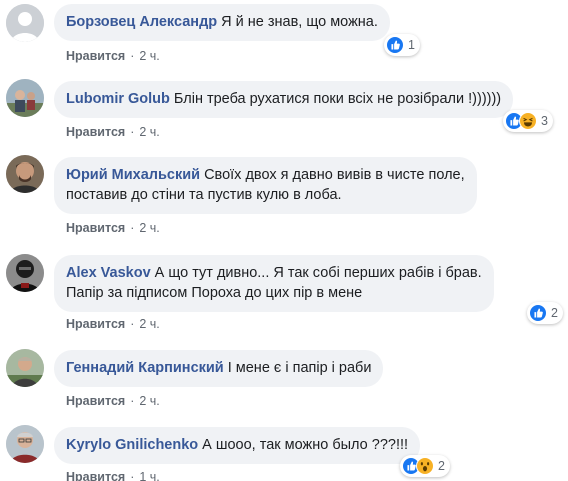  Describe the element at coordinates (133, 175) in the screenshot. I see `comment-author: Юрий Михальский` at that location.